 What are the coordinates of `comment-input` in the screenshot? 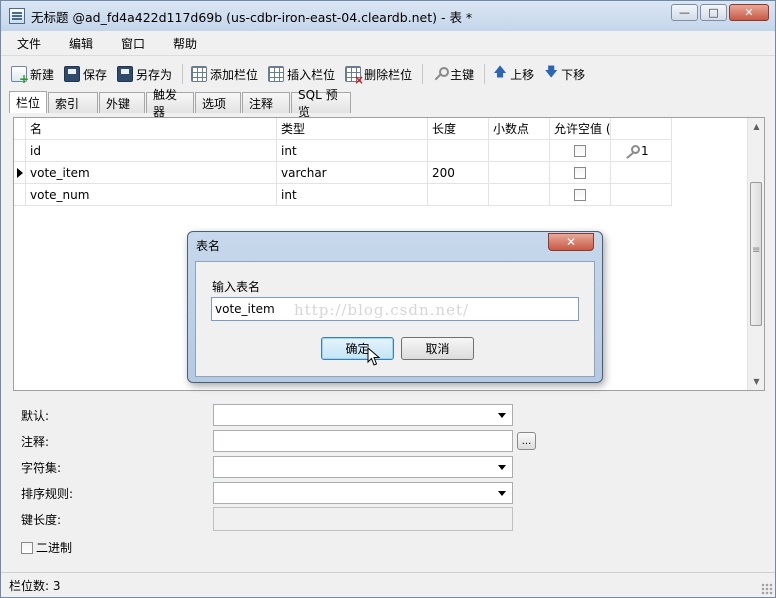 It's located at (363, 441).